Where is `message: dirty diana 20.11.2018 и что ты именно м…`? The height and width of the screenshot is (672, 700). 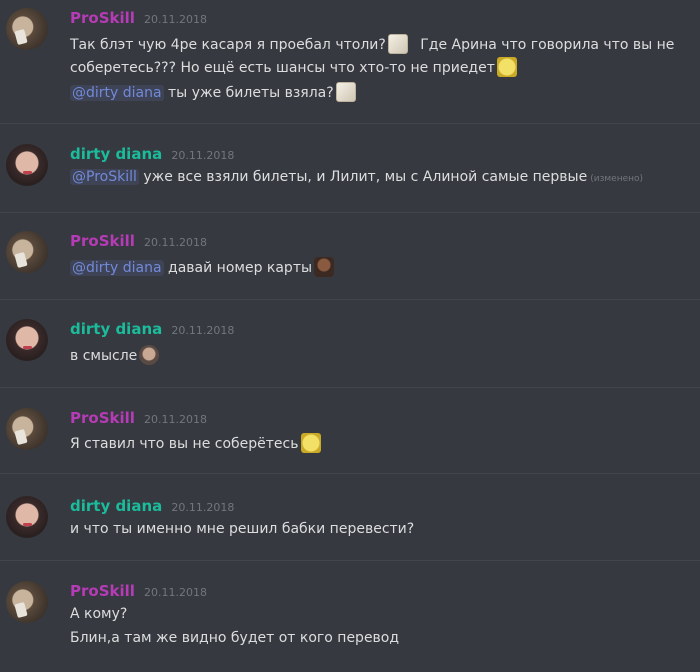 message: dirty diana 20.11.2018 и что ты именно м… is located at coordinates (350, 517).